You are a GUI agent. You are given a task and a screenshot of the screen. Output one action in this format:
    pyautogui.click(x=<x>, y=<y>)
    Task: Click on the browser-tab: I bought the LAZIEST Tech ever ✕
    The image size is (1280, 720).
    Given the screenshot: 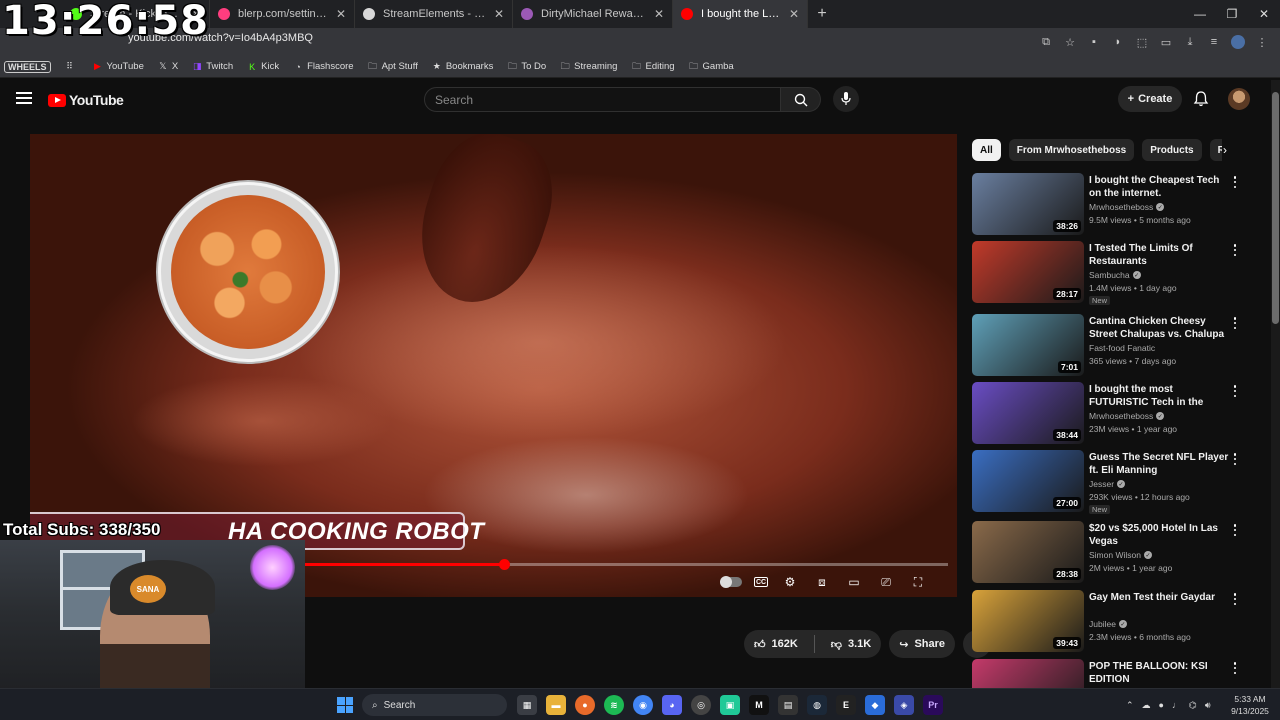 What is the action you would take?
    pyautogui.click(x=740, y=14)
    